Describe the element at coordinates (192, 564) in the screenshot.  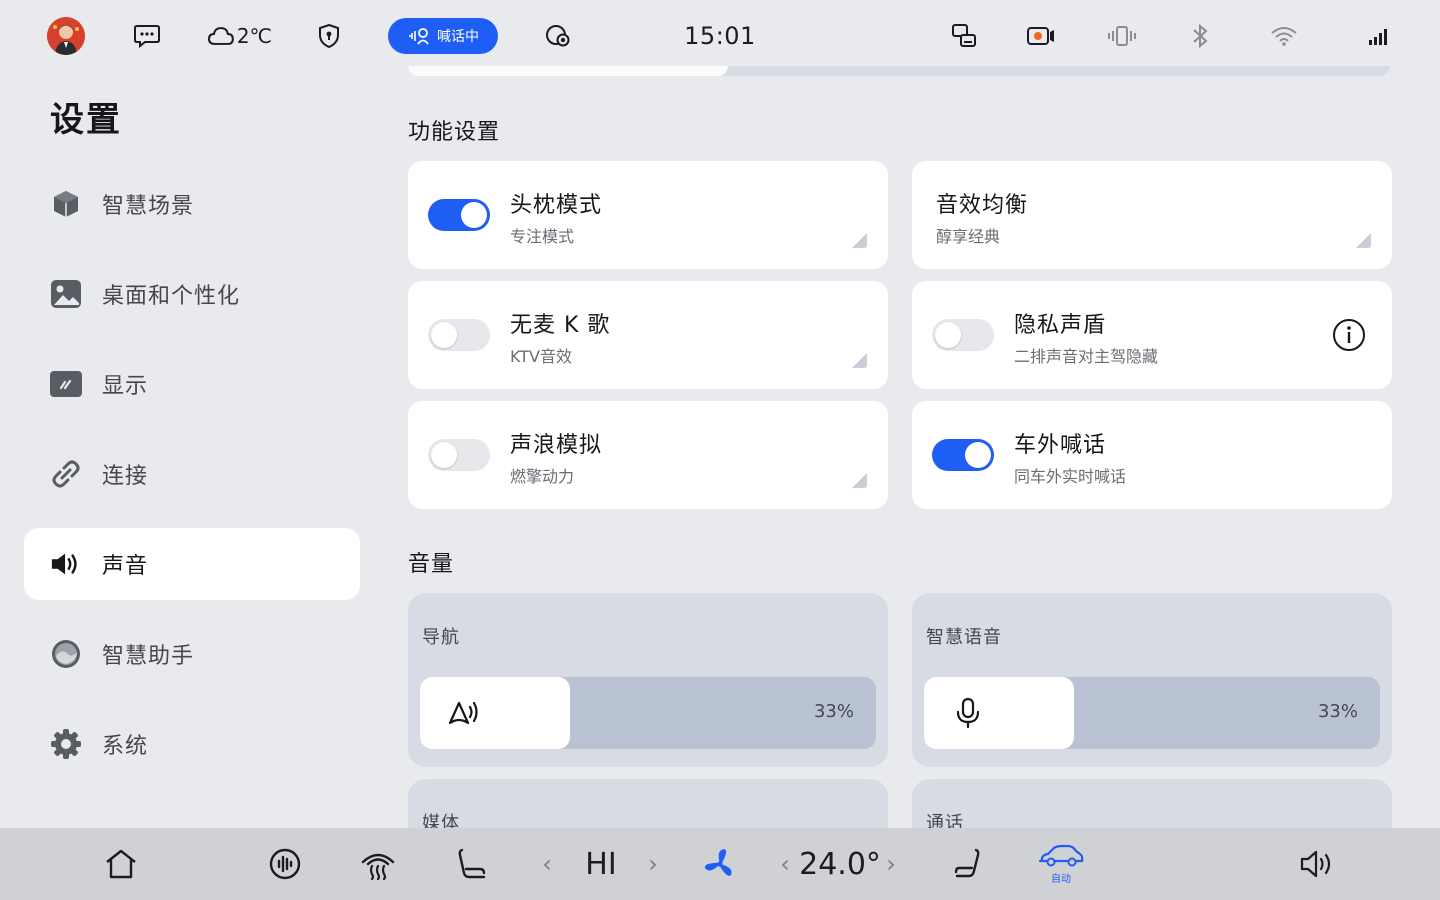
I see `sidebar-item-sound: 声音` at that location.